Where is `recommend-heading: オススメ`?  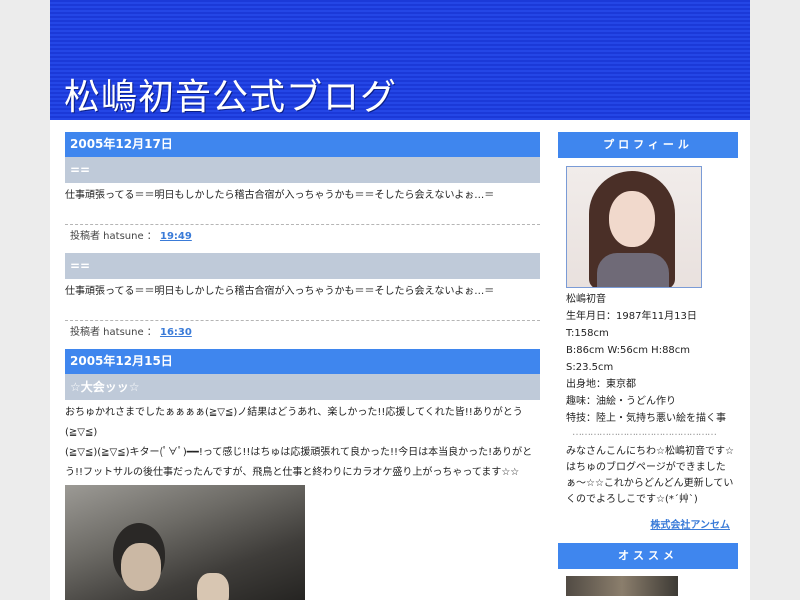 recommend-heading: オススメ is located at coordinates (648, 556).